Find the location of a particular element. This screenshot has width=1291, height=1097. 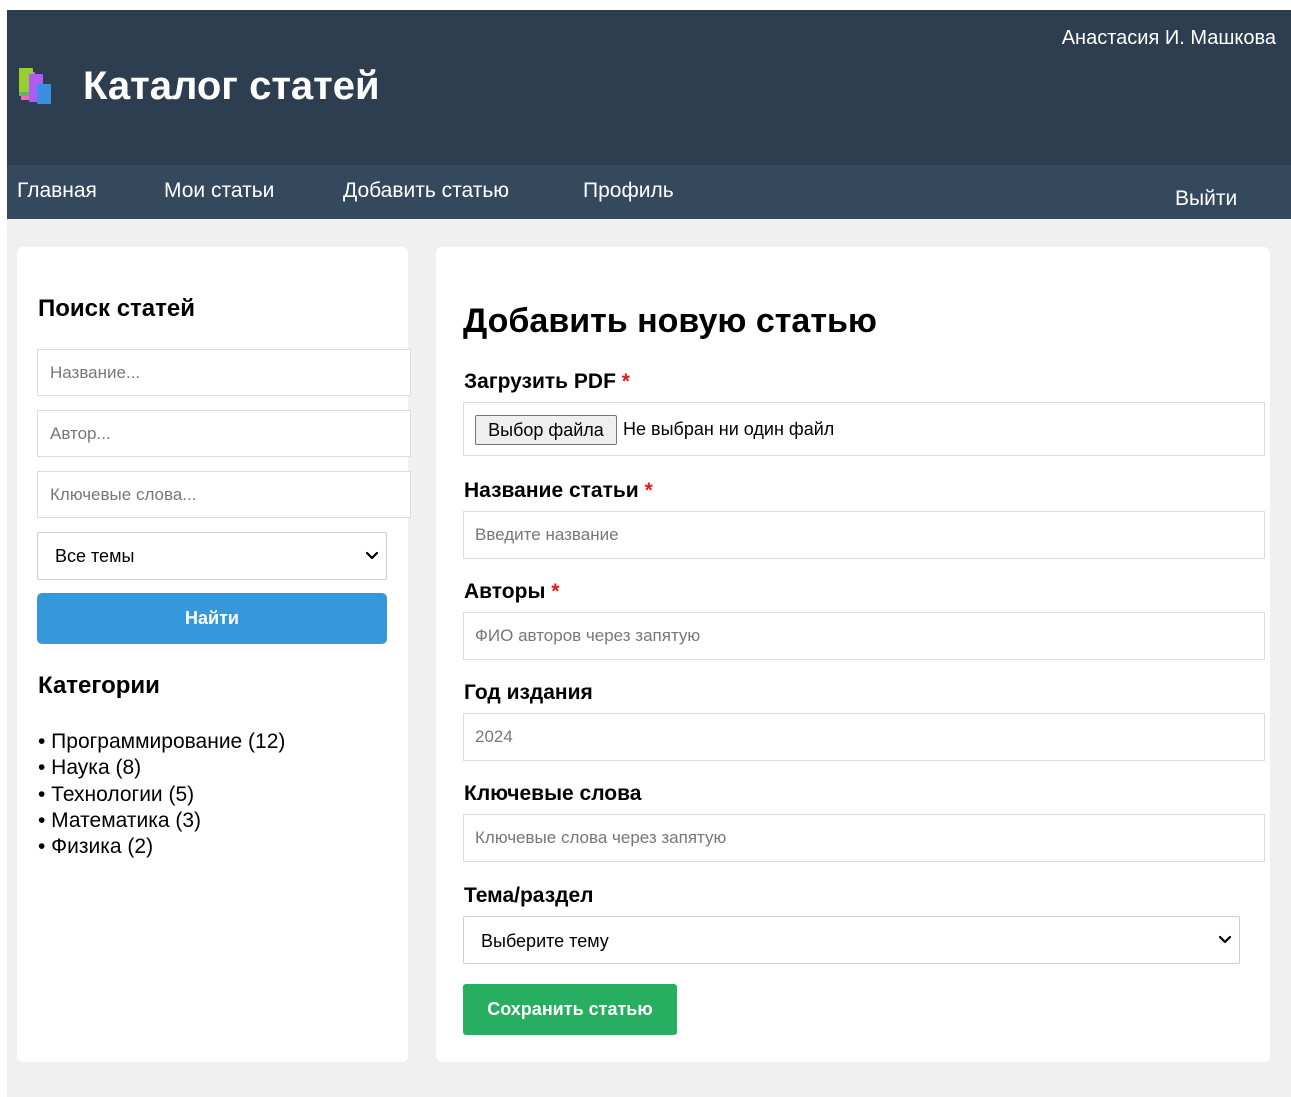

categories-title: Категории is located at coordinates (99, 685).